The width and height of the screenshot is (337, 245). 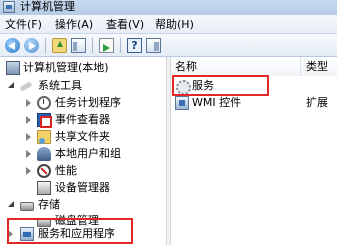 I want to click on menu-action: 操作(A), so click(x=74, y=24).